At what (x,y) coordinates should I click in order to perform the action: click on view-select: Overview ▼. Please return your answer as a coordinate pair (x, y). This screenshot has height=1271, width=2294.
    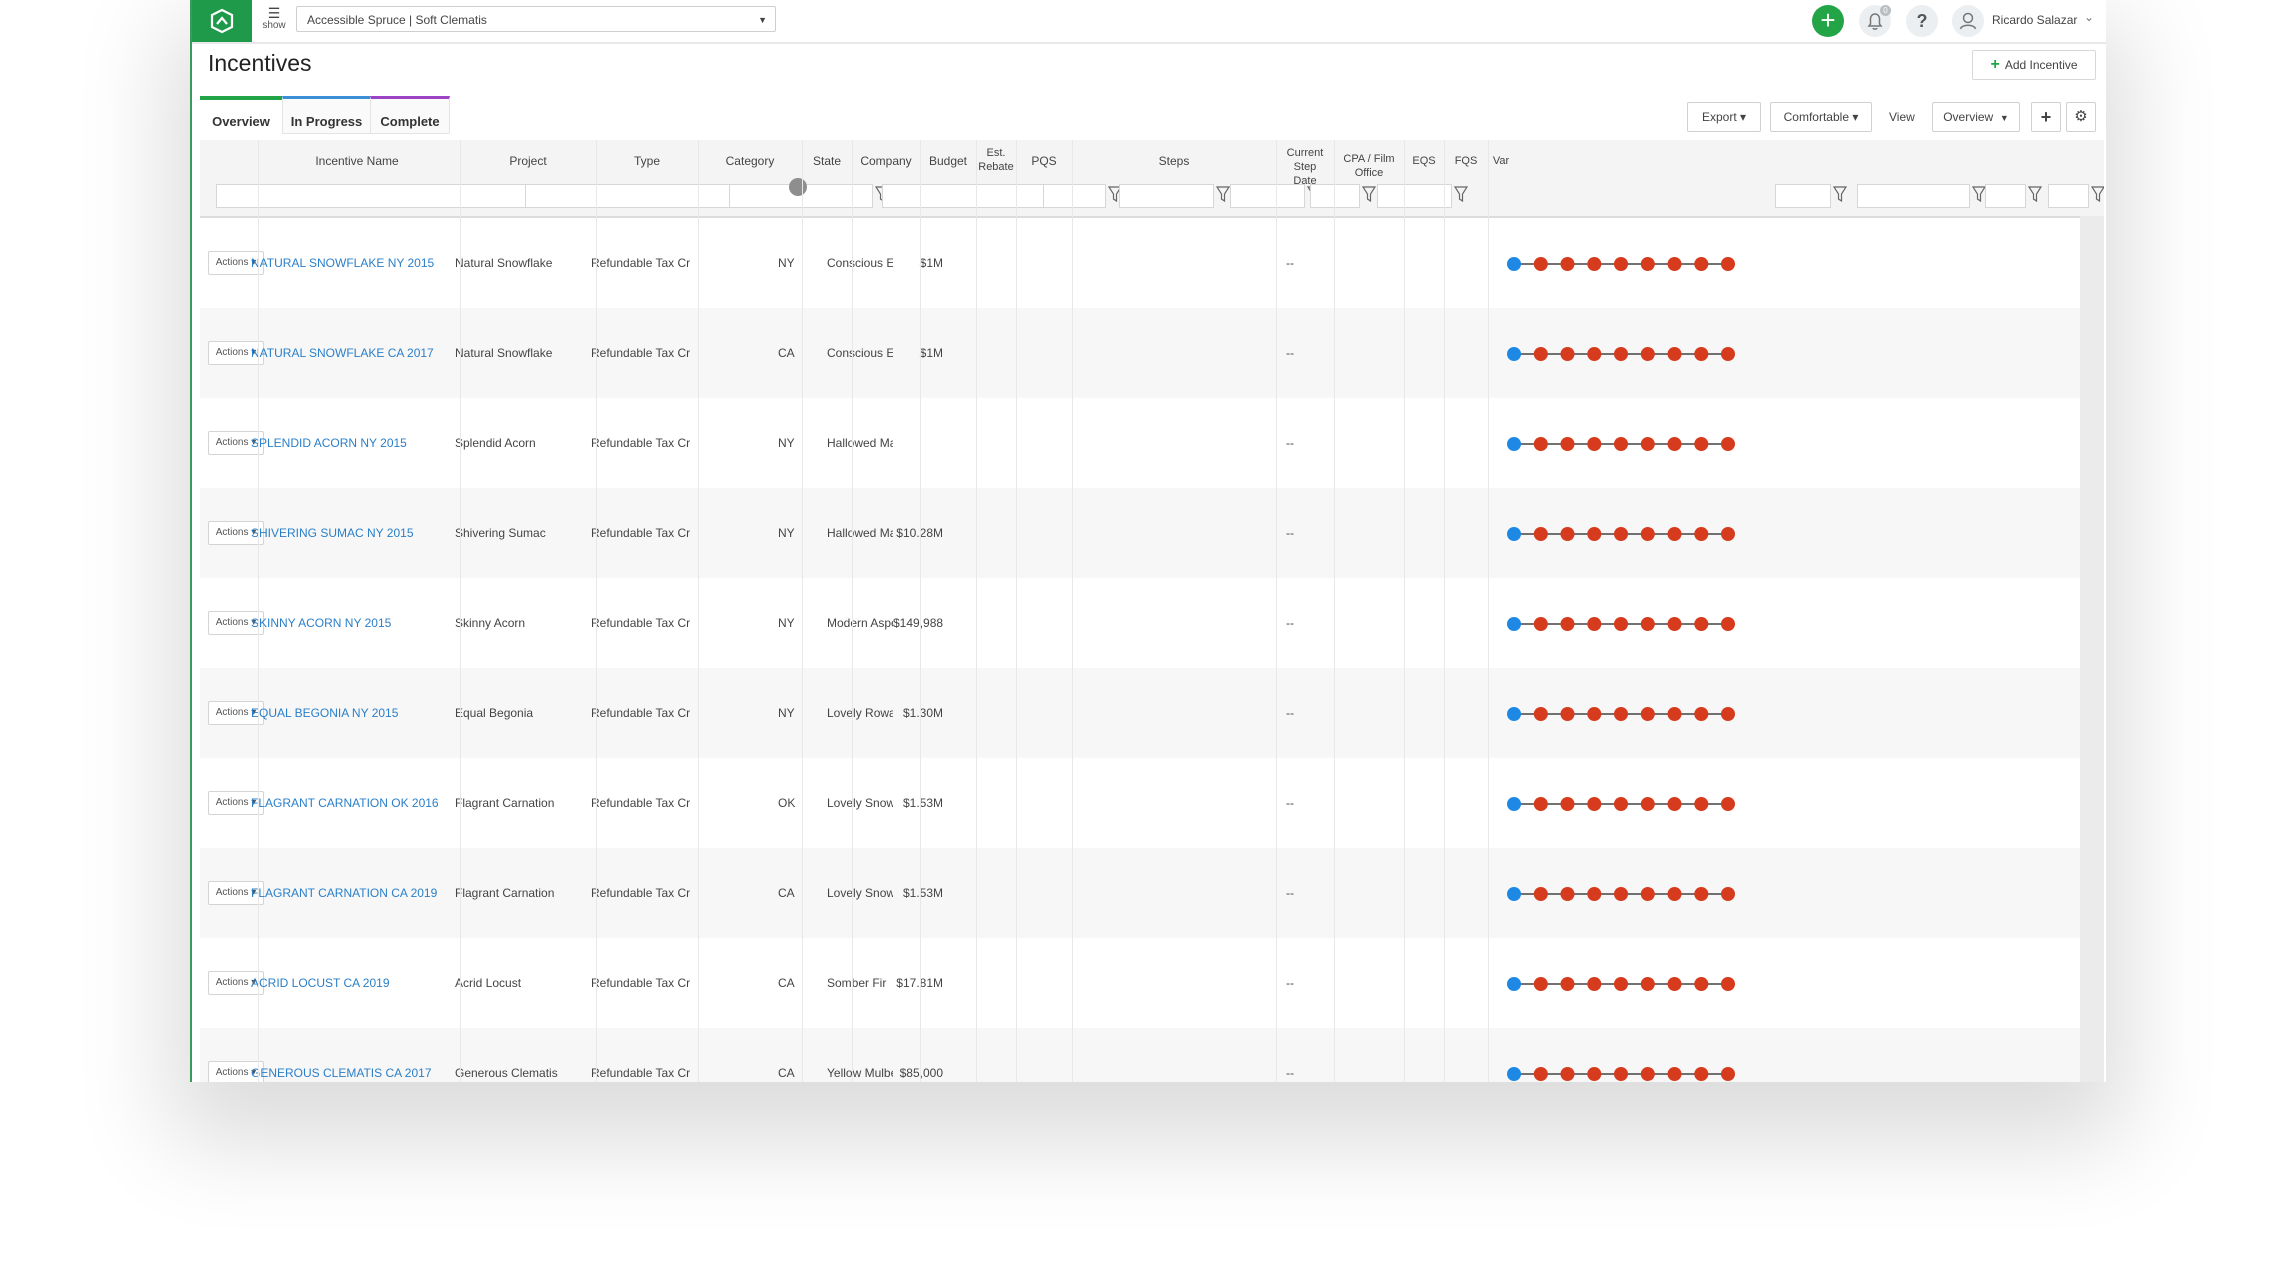
    Looking at the image, I should click on (1976, 117).